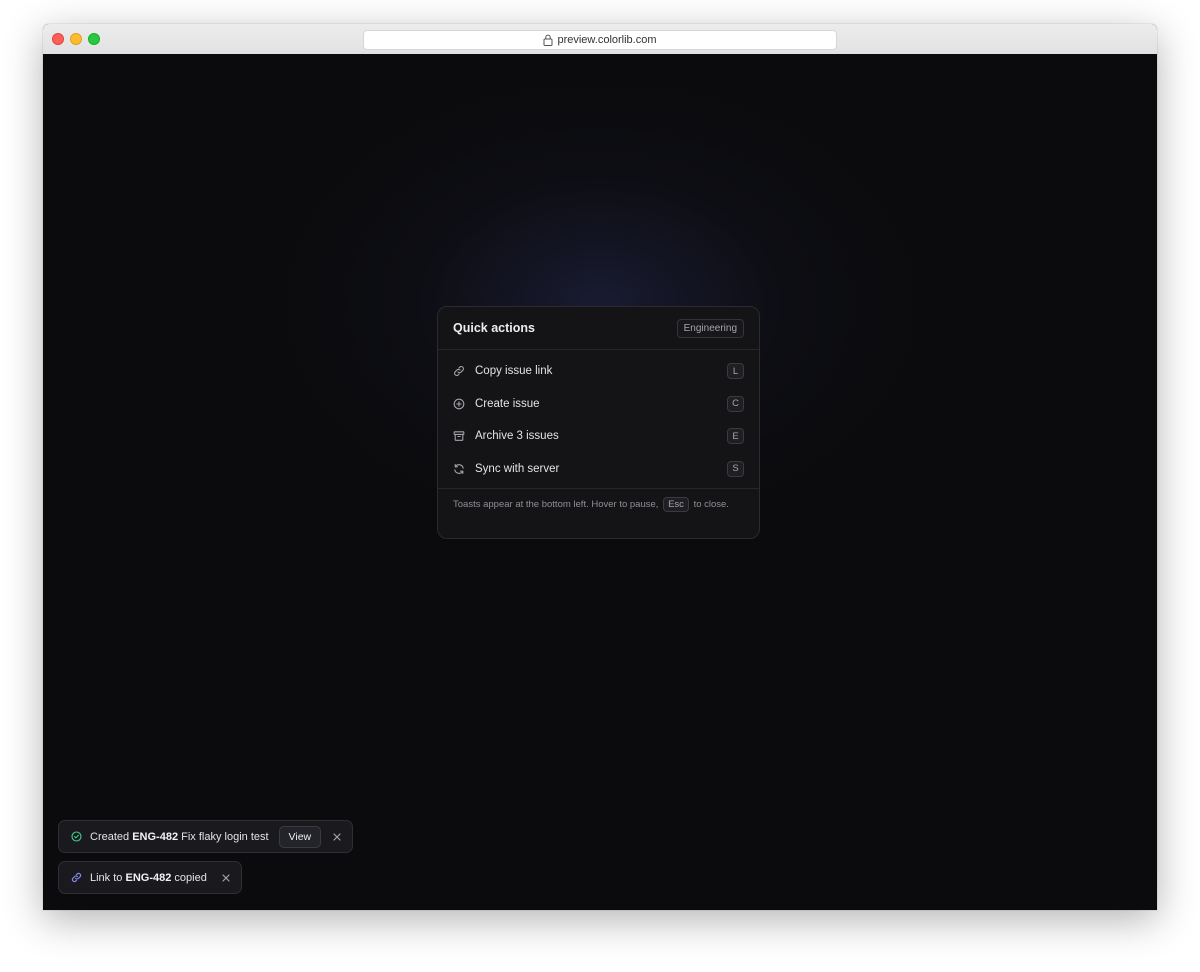  Describe the element at coordinates (598, 328) in the screenshot. I see `panel-header: Quick actions Engineering` at that location.